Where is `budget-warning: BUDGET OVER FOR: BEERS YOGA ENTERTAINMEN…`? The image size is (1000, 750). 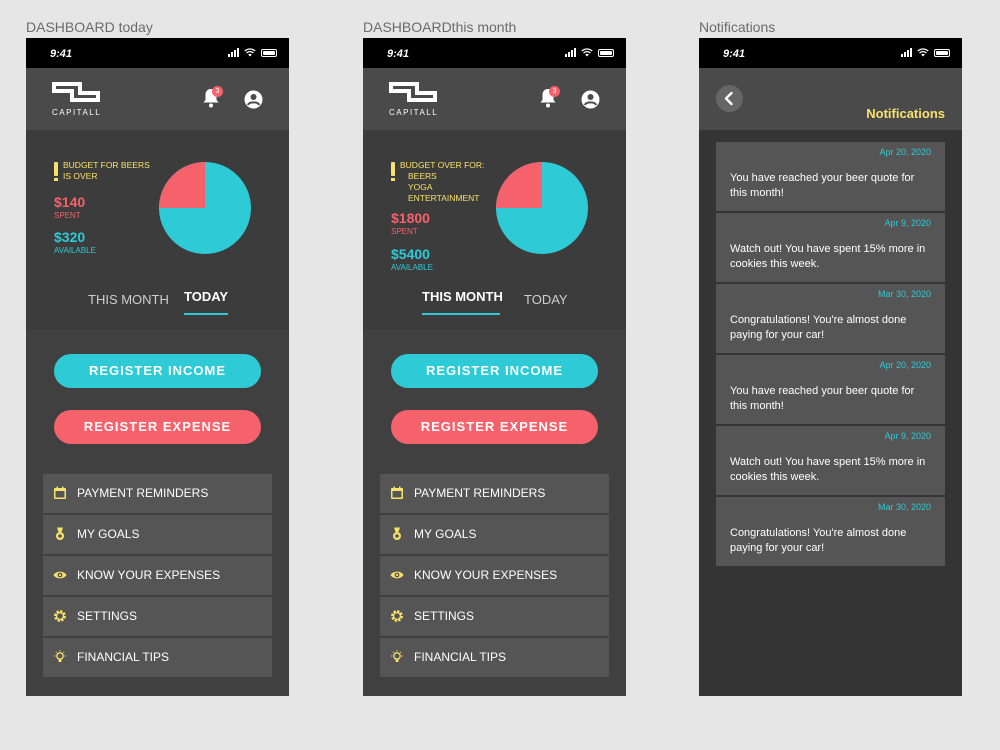
budget-warning: BUDGET OVER FOR: BEERS YOGA ENTERTAINMEN… is located at coordinates (445, 182).